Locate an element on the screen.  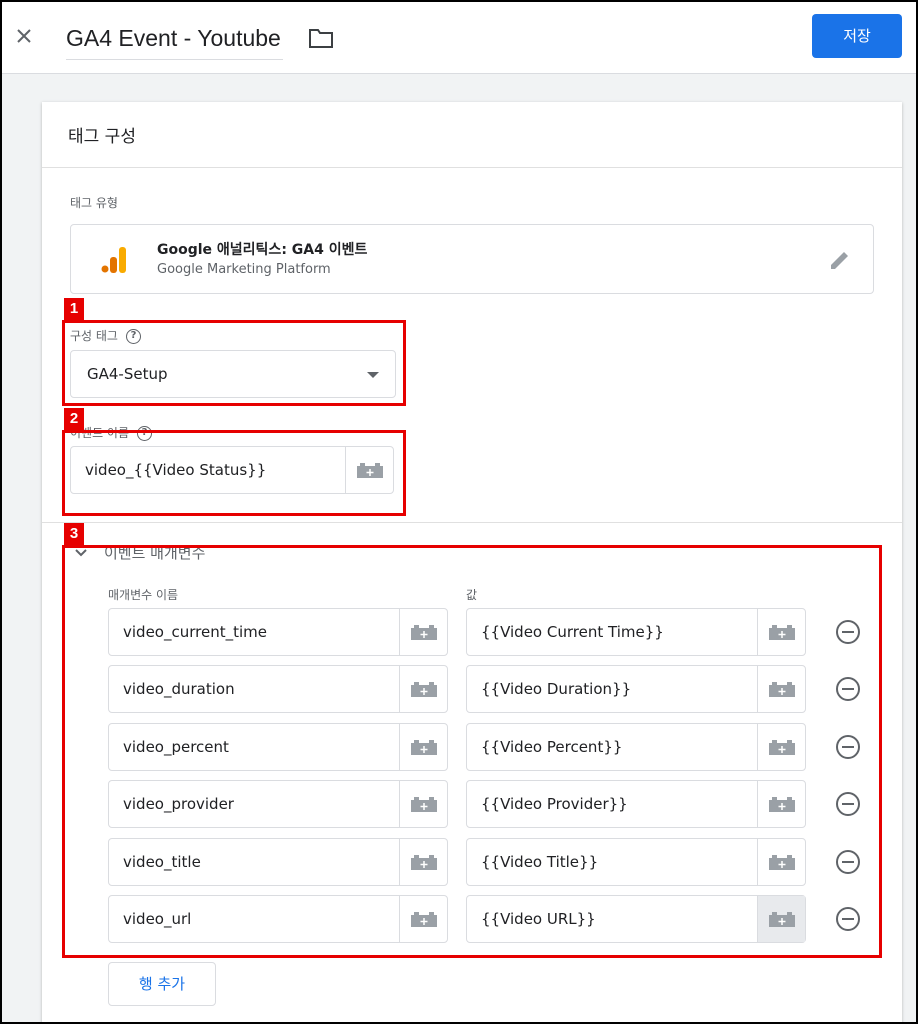
close-icon is located at coordinates (24, 36).